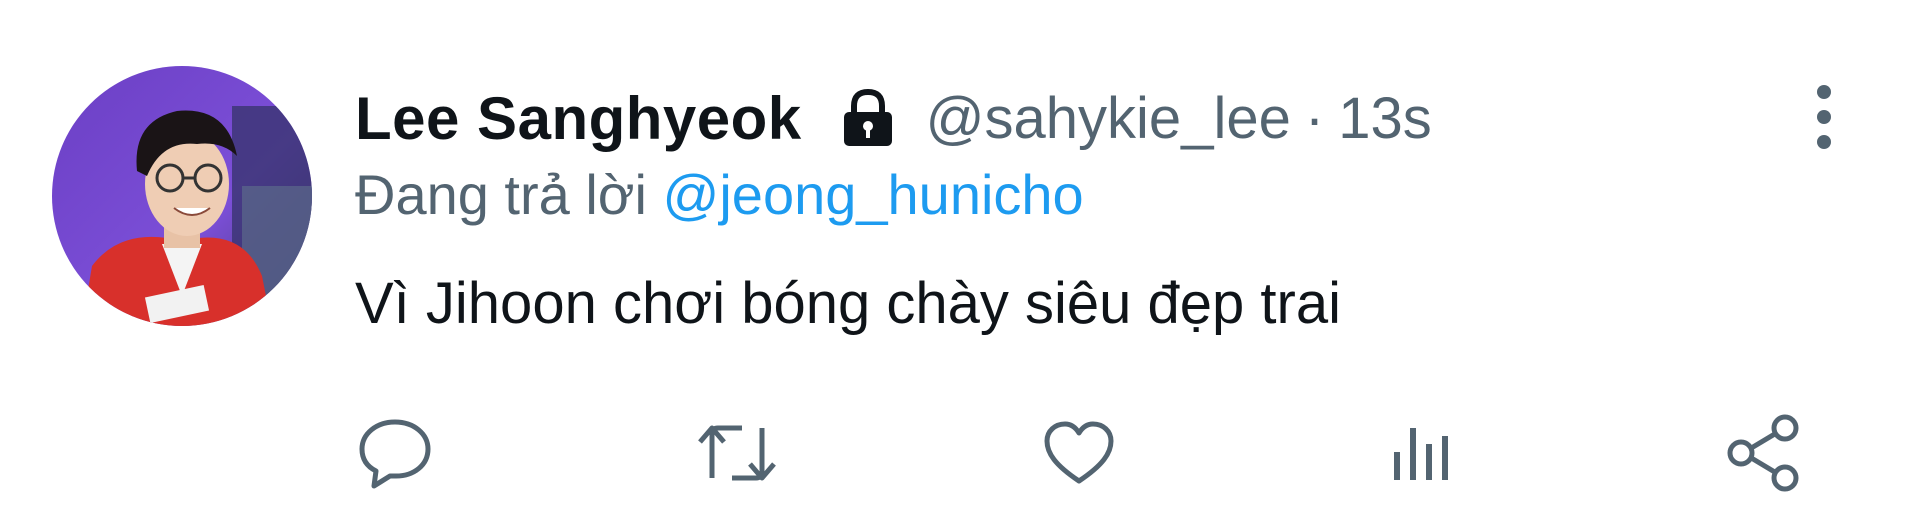 The height and width of the screenshot is (512, 1920). I want to click on reply-context: Đang trả lời @jeong_hunicho, so click(719, 194).